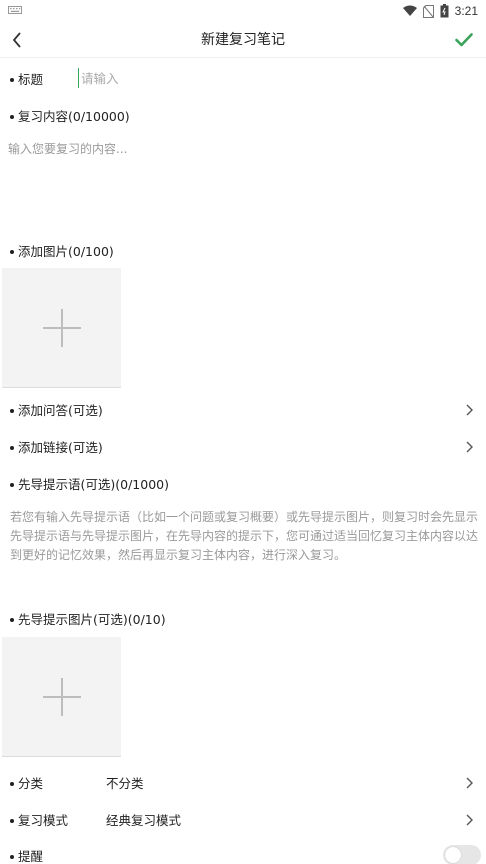 This screenshot has width=486, height=864. What do you see at coordinates (43, 820) in the screenshot?
I see `mode-label: 复习模式` at bounding box center [43, 820].